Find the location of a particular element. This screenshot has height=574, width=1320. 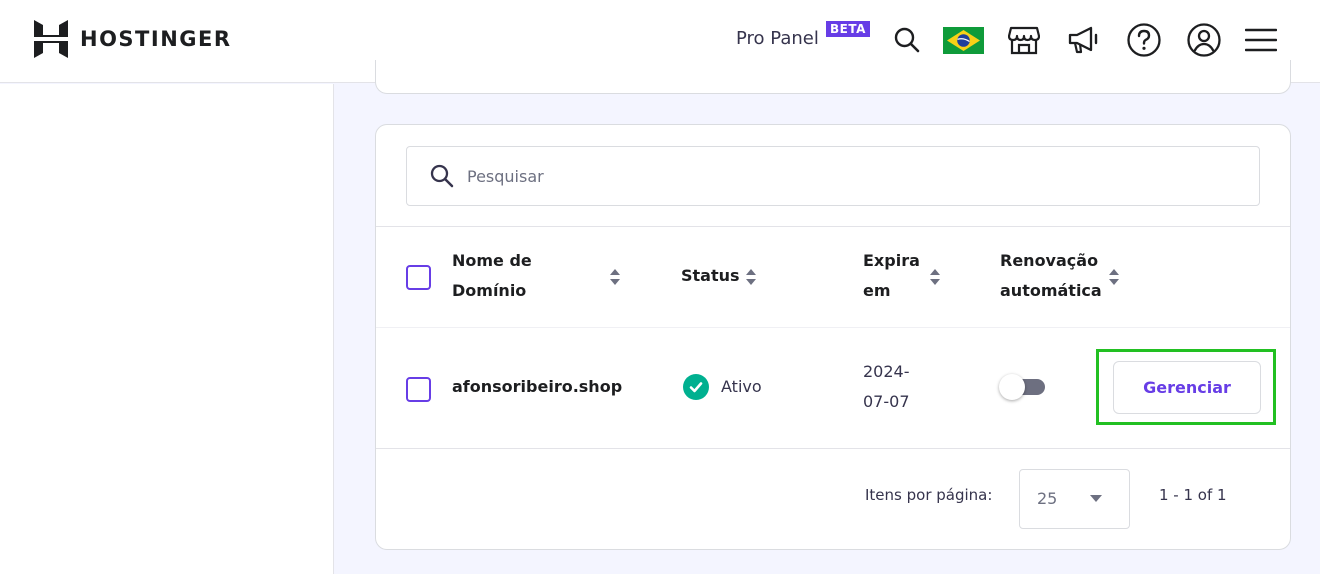

column-header-domain: Nome de Domínio is located at coordinates (492, 276).